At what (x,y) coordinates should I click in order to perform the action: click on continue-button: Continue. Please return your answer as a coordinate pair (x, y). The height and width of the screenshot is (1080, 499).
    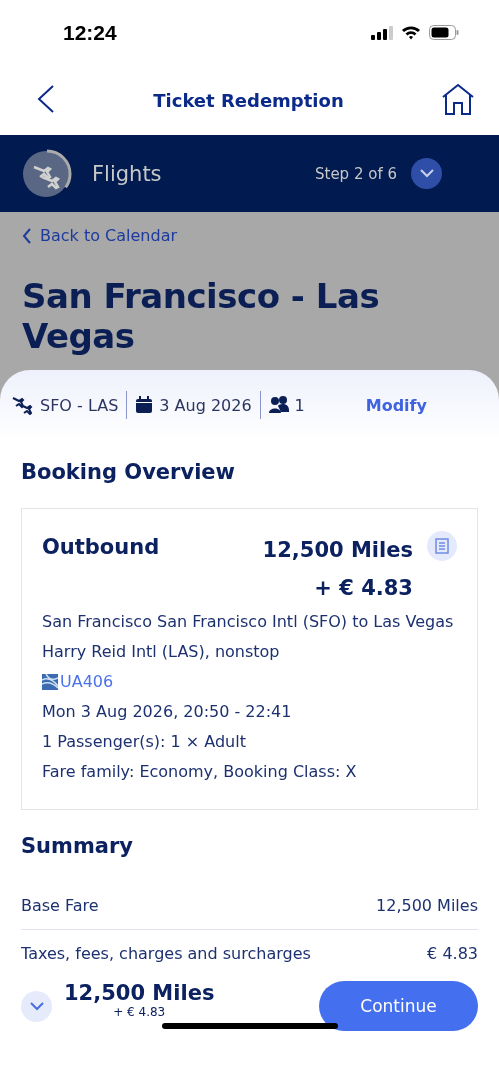
    Looking at the image, I should click on (398, 1006).